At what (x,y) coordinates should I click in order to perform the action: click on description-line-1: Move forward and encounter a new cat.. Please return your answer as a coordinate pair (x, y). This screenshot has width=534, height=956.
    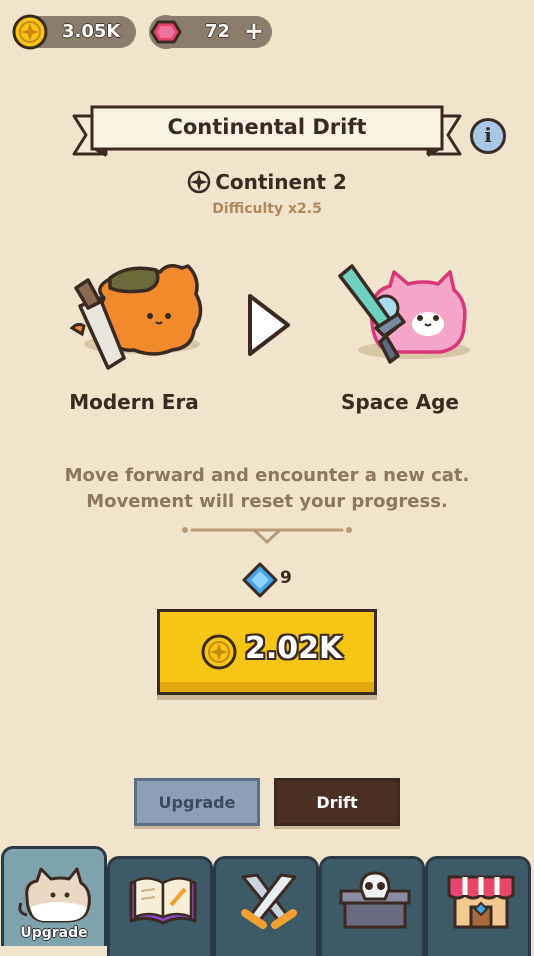
    Looking at the image, I should click on (267, 475).